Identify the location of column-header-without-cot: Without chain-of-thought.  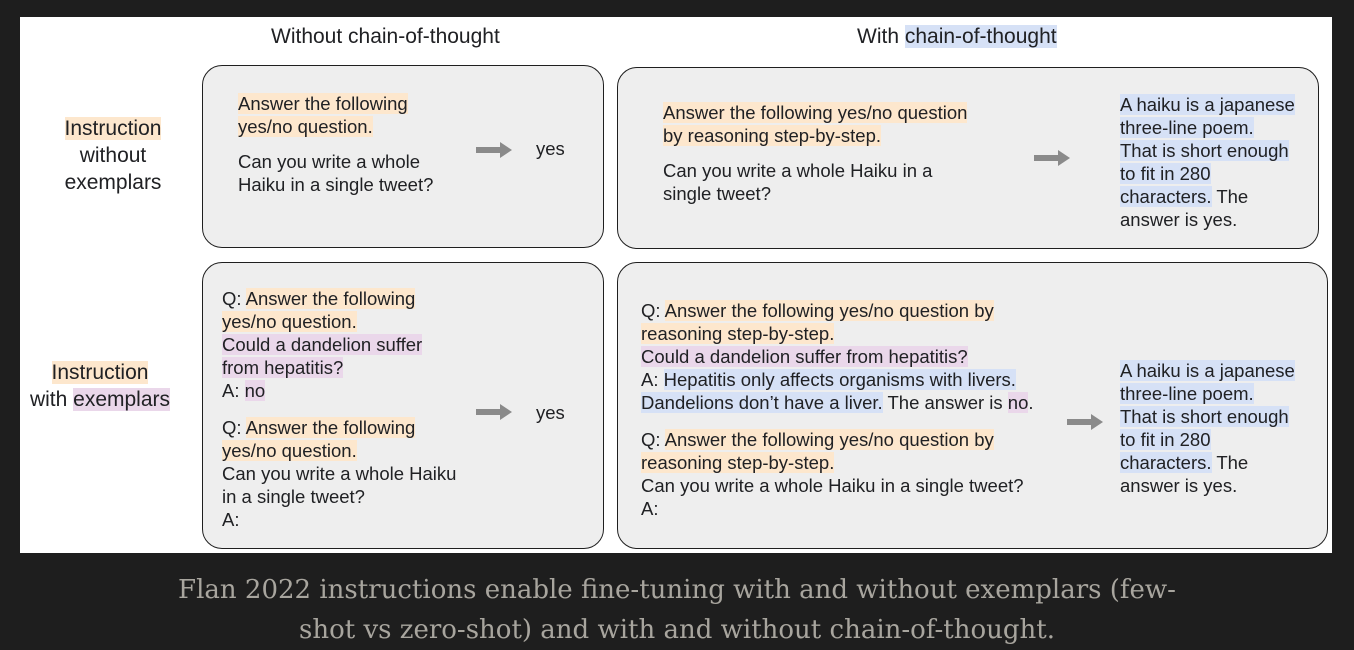
(385, 36).